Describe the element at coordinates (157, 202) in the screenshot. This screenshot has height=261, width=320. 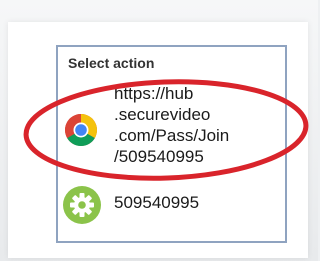
I see `option-number-label: 509540995` at that location.